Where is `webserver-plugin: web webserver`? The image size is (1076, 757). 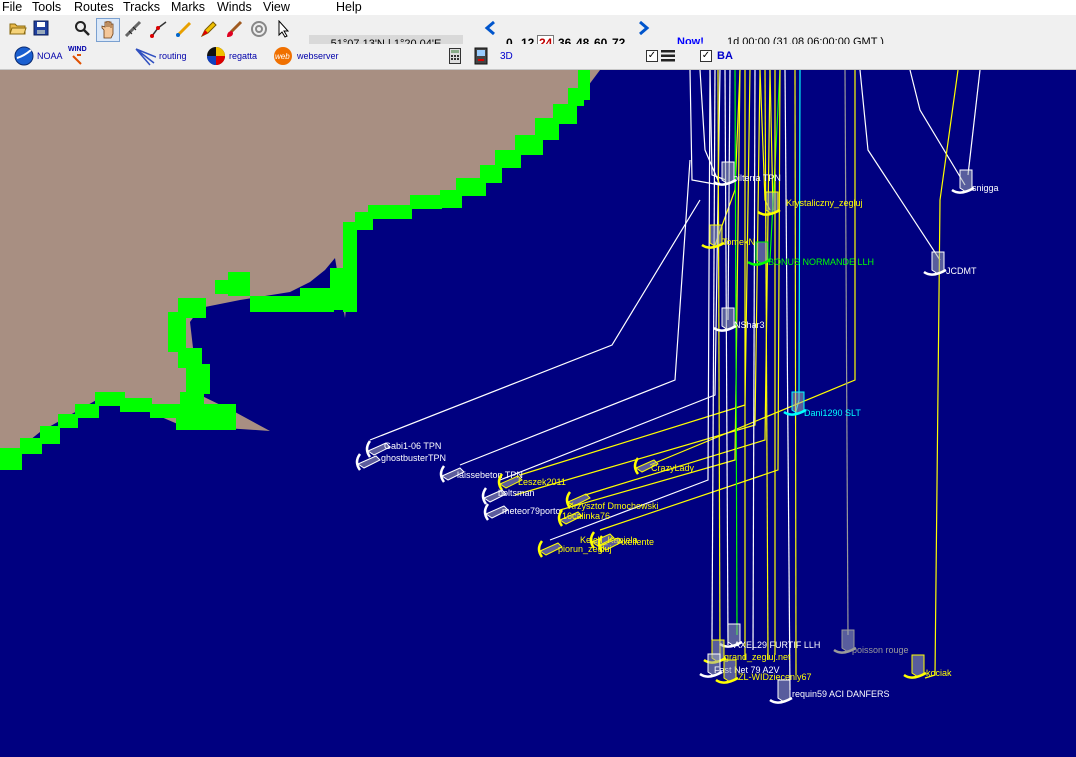 webserver-plugin: web webserver is located at coordinates (305, 56).